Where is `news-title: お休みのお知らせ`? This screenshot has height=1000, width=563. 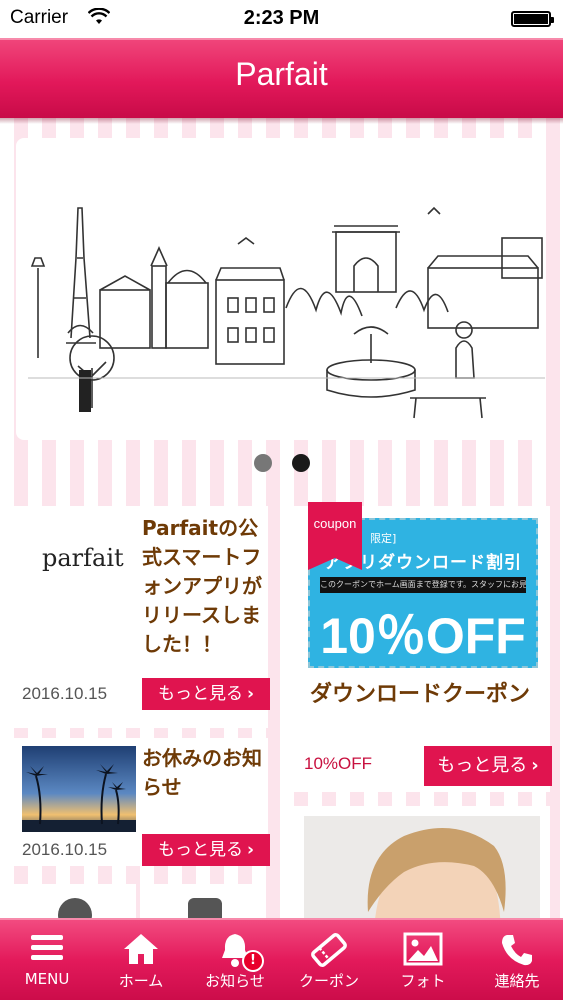
news-title: お休みのお知らせ is located at coordinates (203, 773).